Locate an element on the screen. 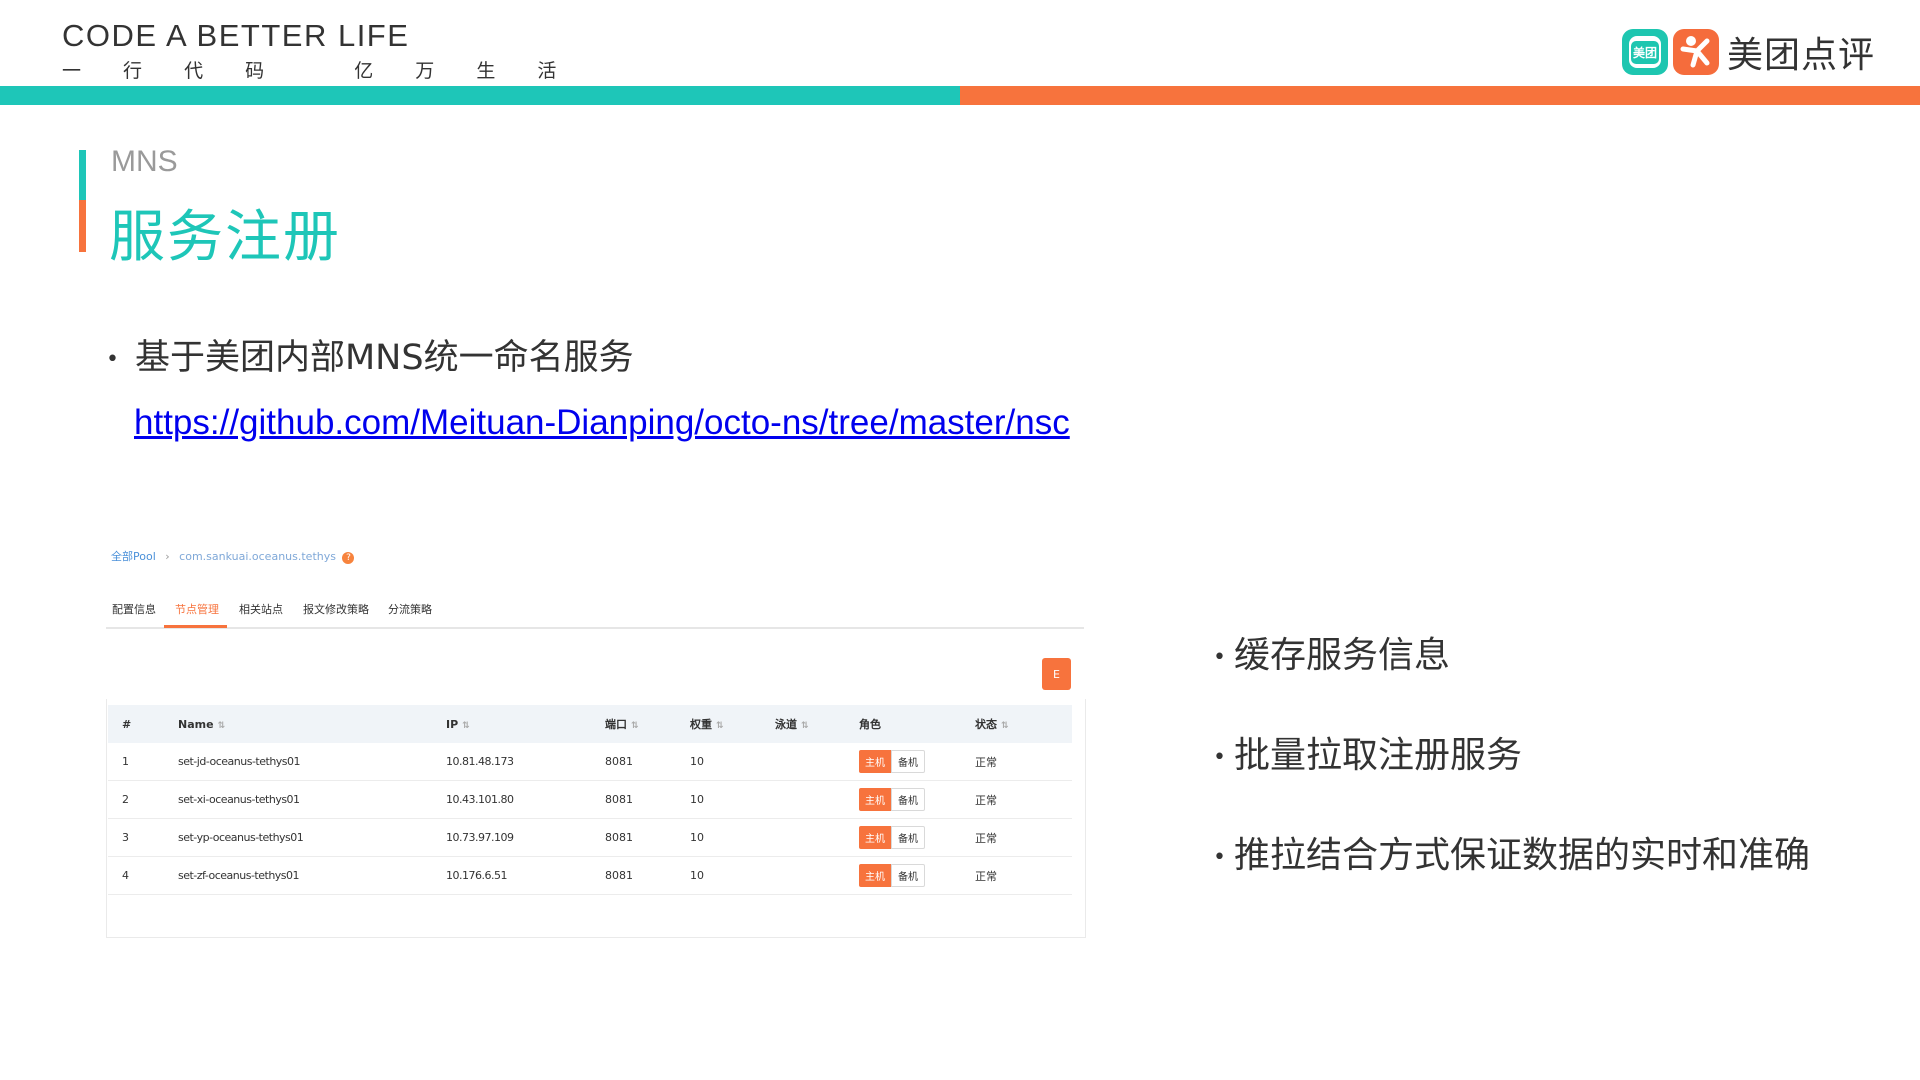 Image resolution: width=1920 pixels, height=1080 pixels. breadcrumb: 全部Pool › com.sankuai.oceanus.tethys ? is located at coordinates (233, 556).